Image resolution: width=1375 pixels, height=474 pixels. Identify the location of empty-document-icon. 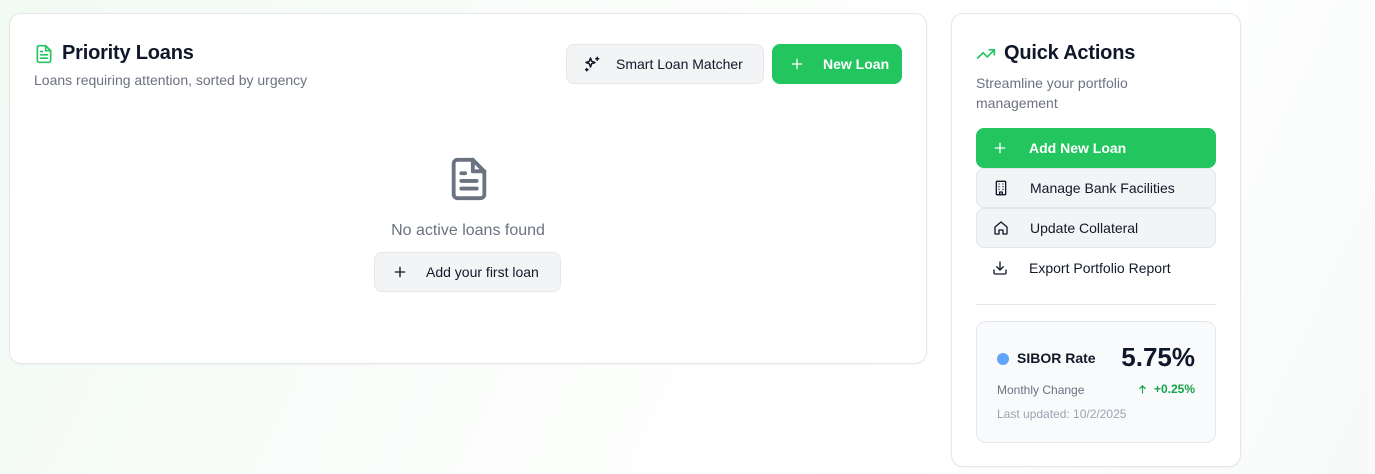
(469, 179).